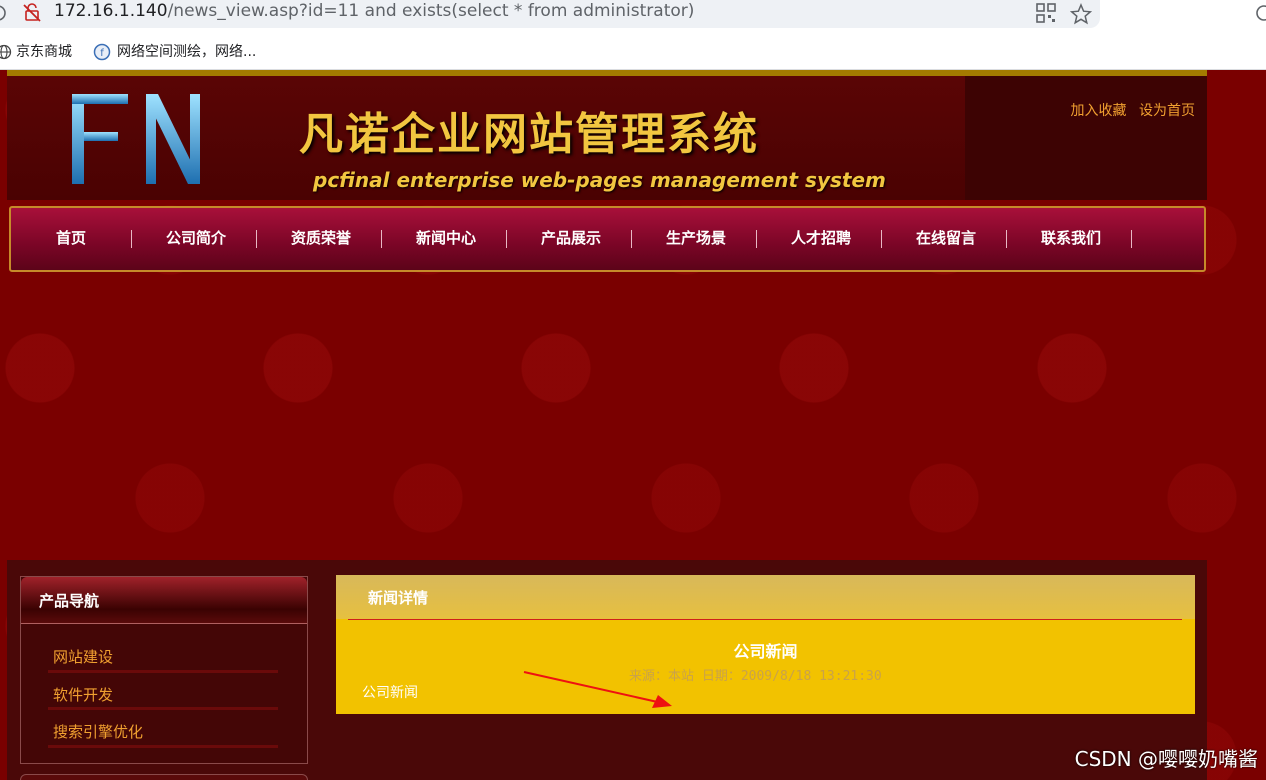 The height and width of the screenshot is (780, 1266). I want to click on csdn-watermark: CSDN @嘤嘤奶嘴酱, so click(1166, 759).